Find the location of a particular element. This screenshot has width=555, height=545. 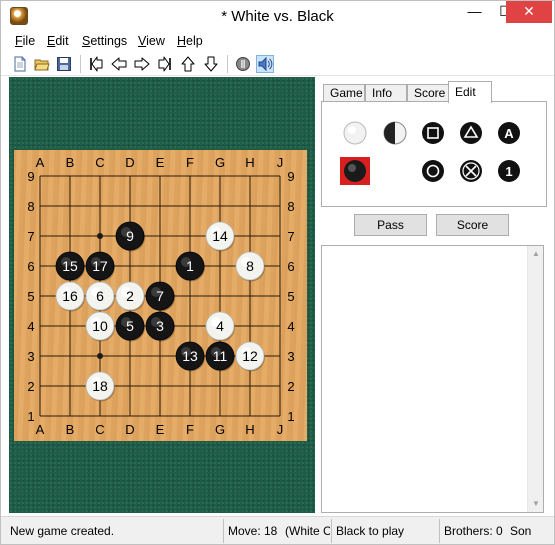

move-number: 9 is located at coordinates (130, 236).